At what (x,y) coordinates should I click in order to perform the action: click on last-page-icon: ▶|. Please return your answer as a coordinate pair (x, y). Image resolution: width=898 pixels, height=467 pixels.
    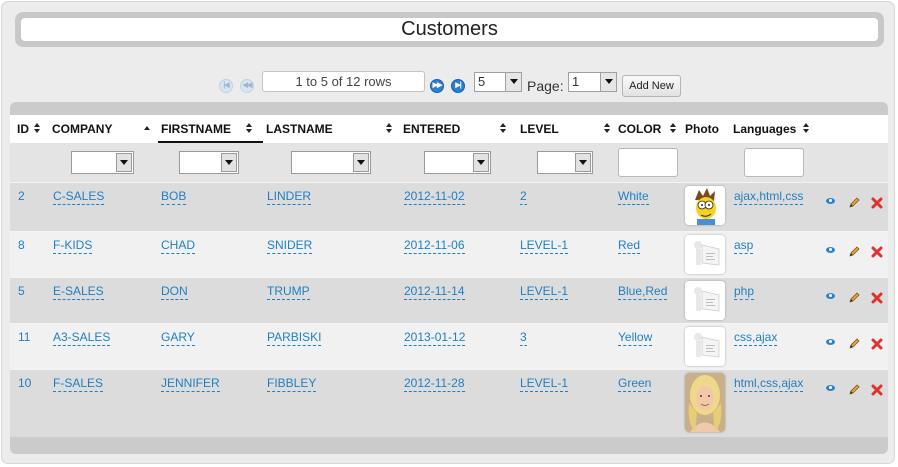
    Looking at the image, I should click on (458, 86).